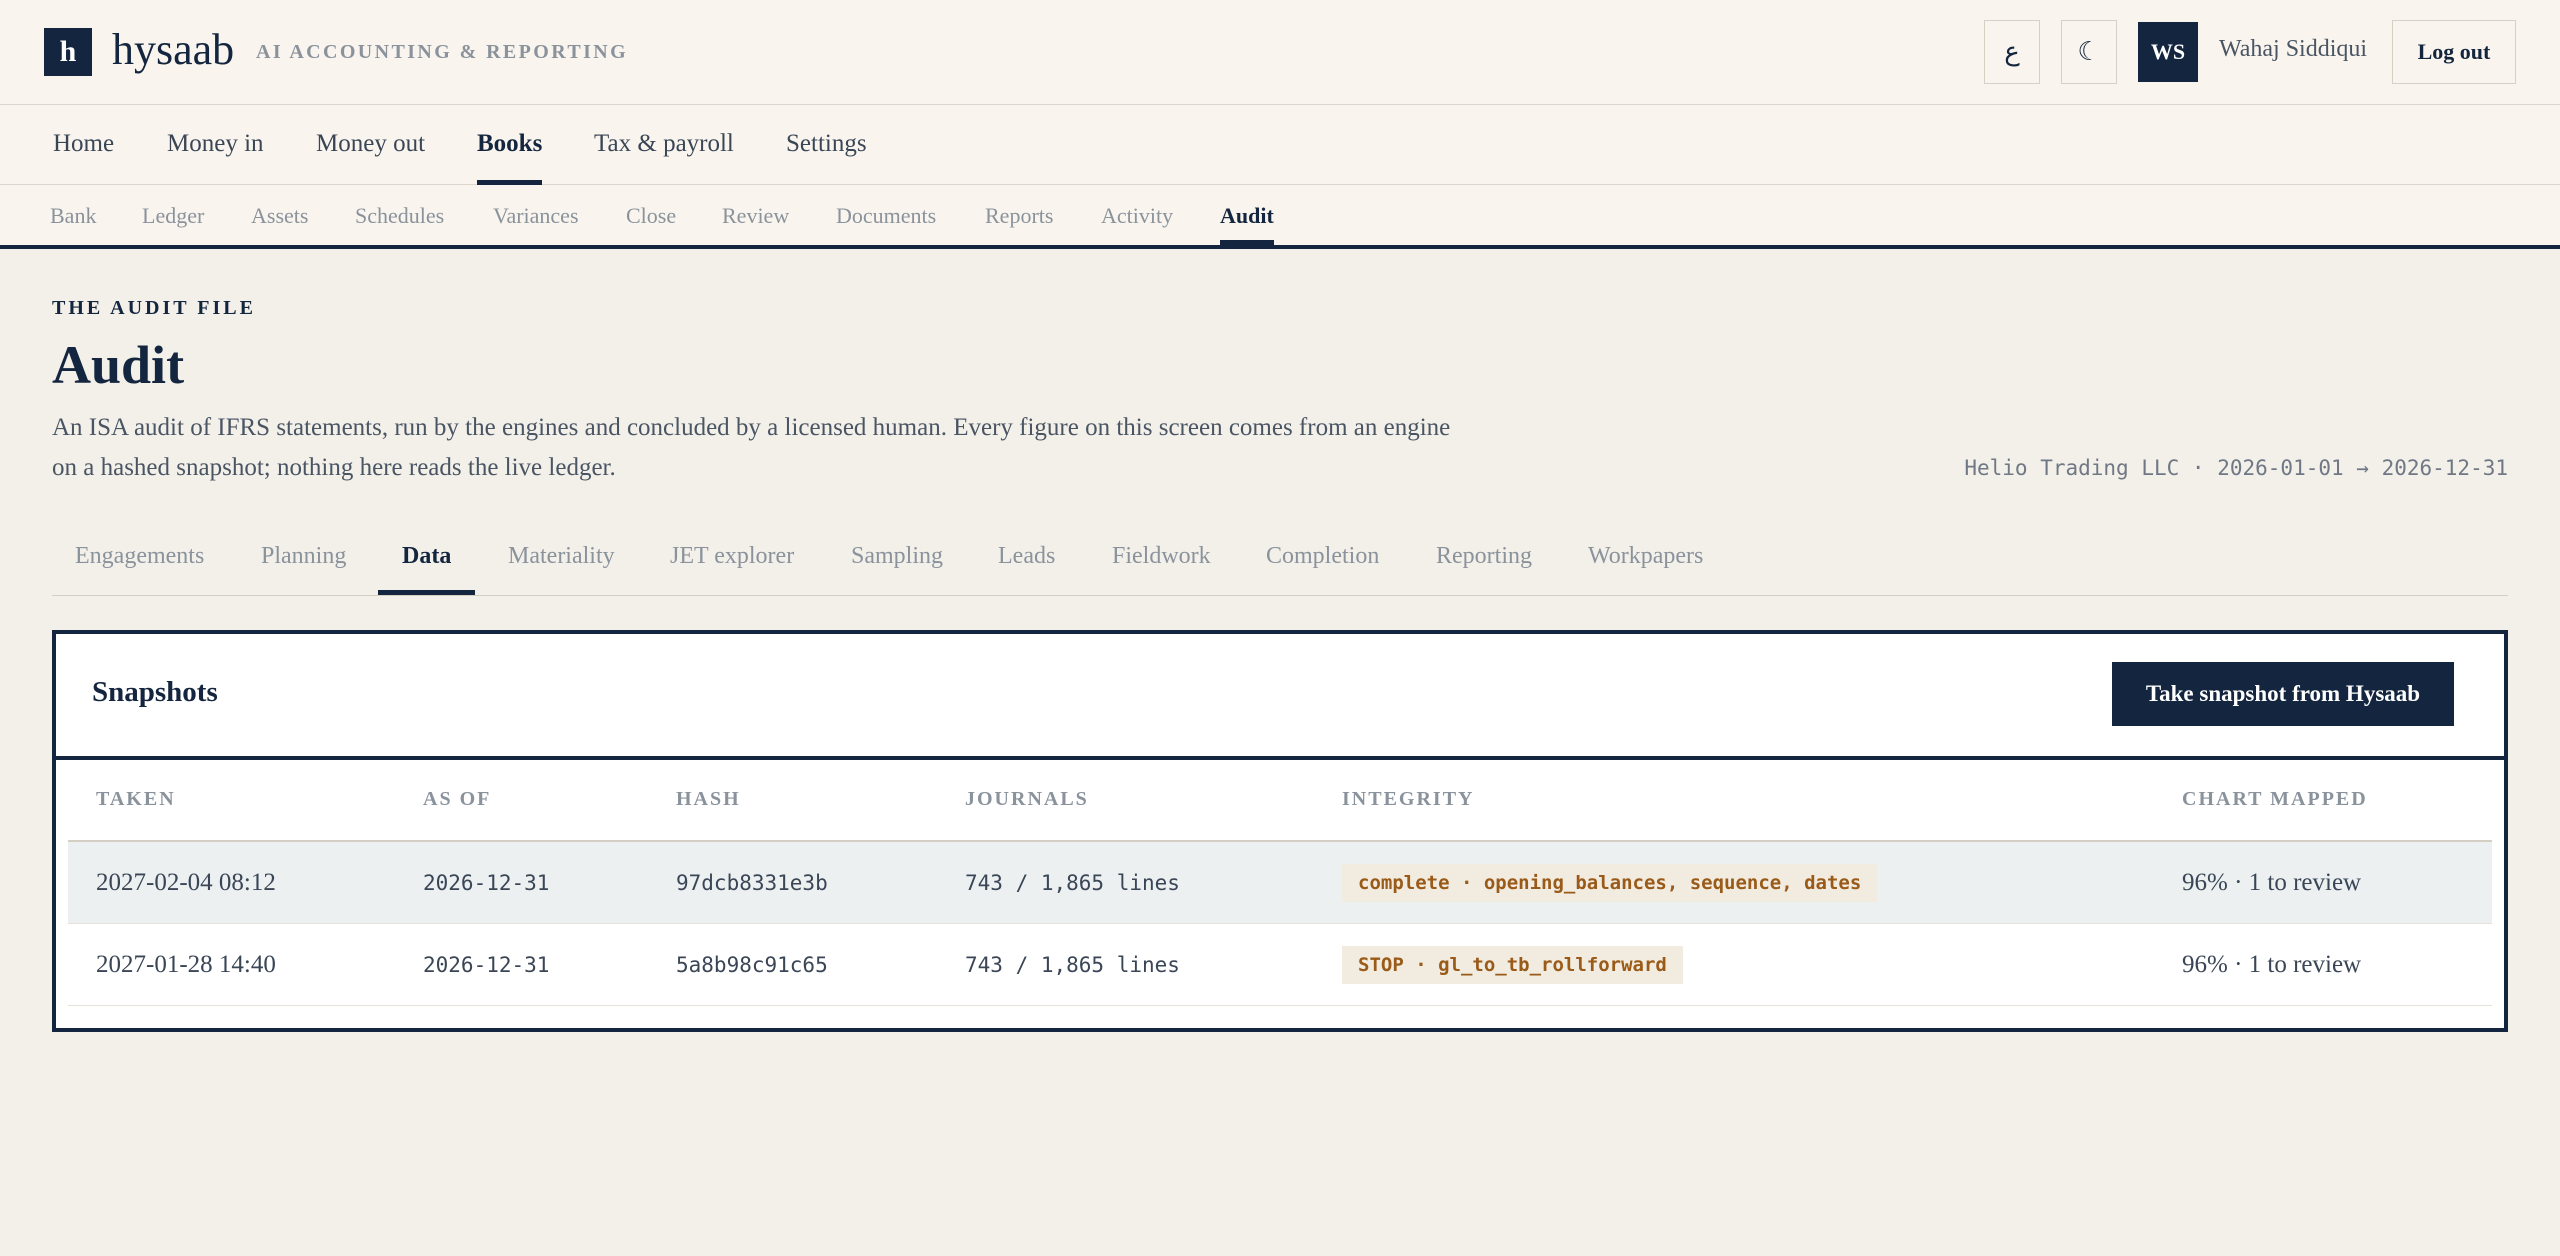 The image size is (2560, 1256). Describe the element at coordinates (173, 50) in the screenshot. I see `brand-name: hysaab` at that location.